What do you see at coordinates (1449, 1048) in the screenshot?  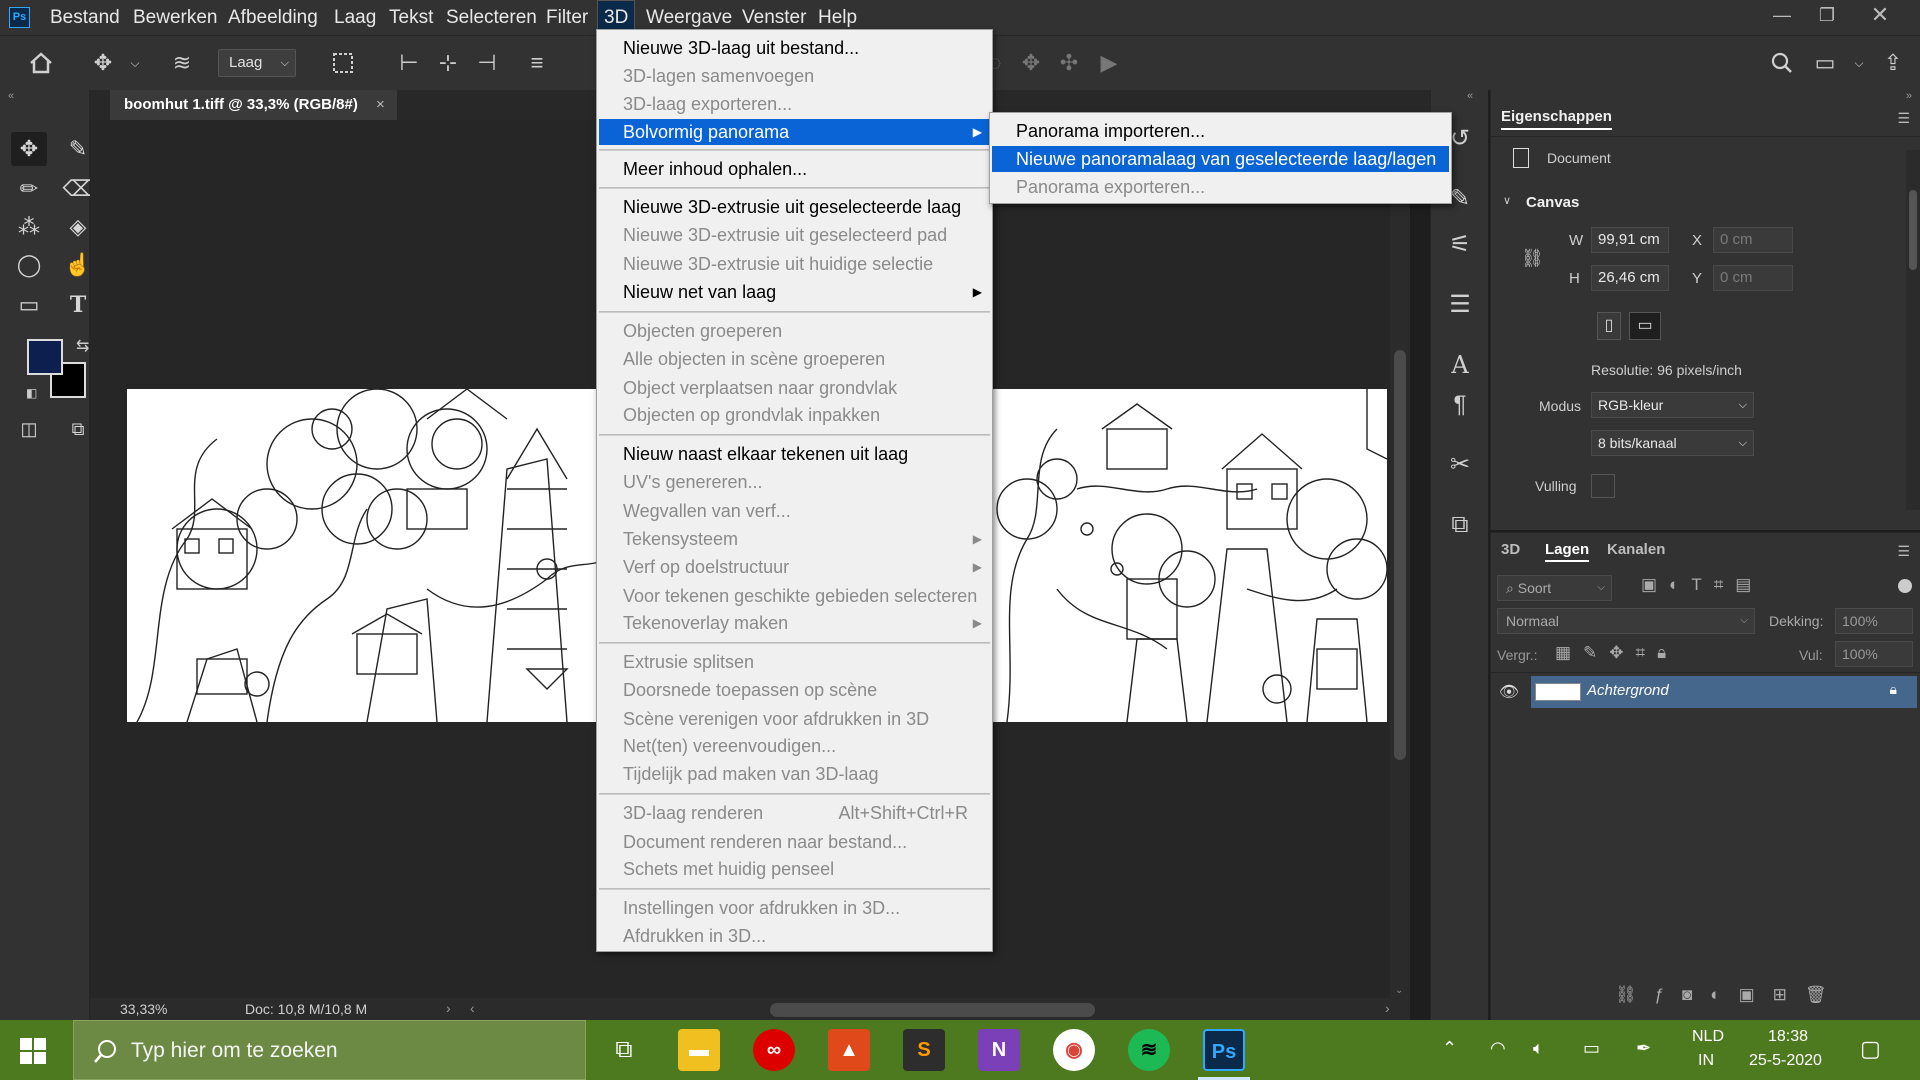 I see `chevron-up-icon: ⌃` at bounding box center [1449, 1048].